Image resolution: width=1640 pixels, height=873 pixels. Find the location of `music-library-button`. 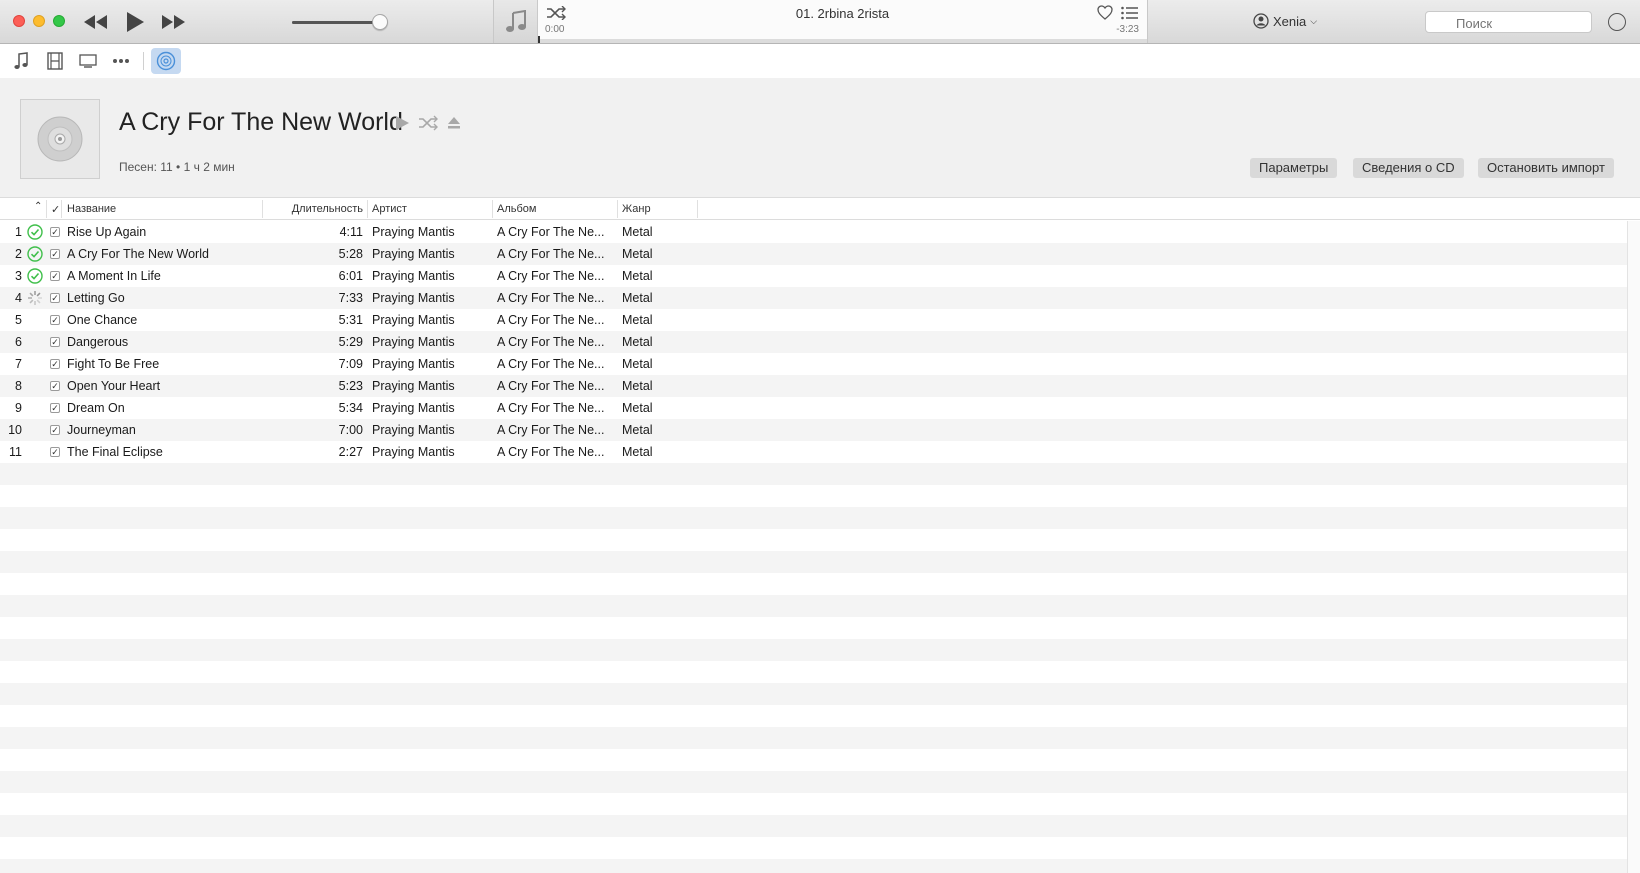

music-library-button is located at coordinates (21, 61).